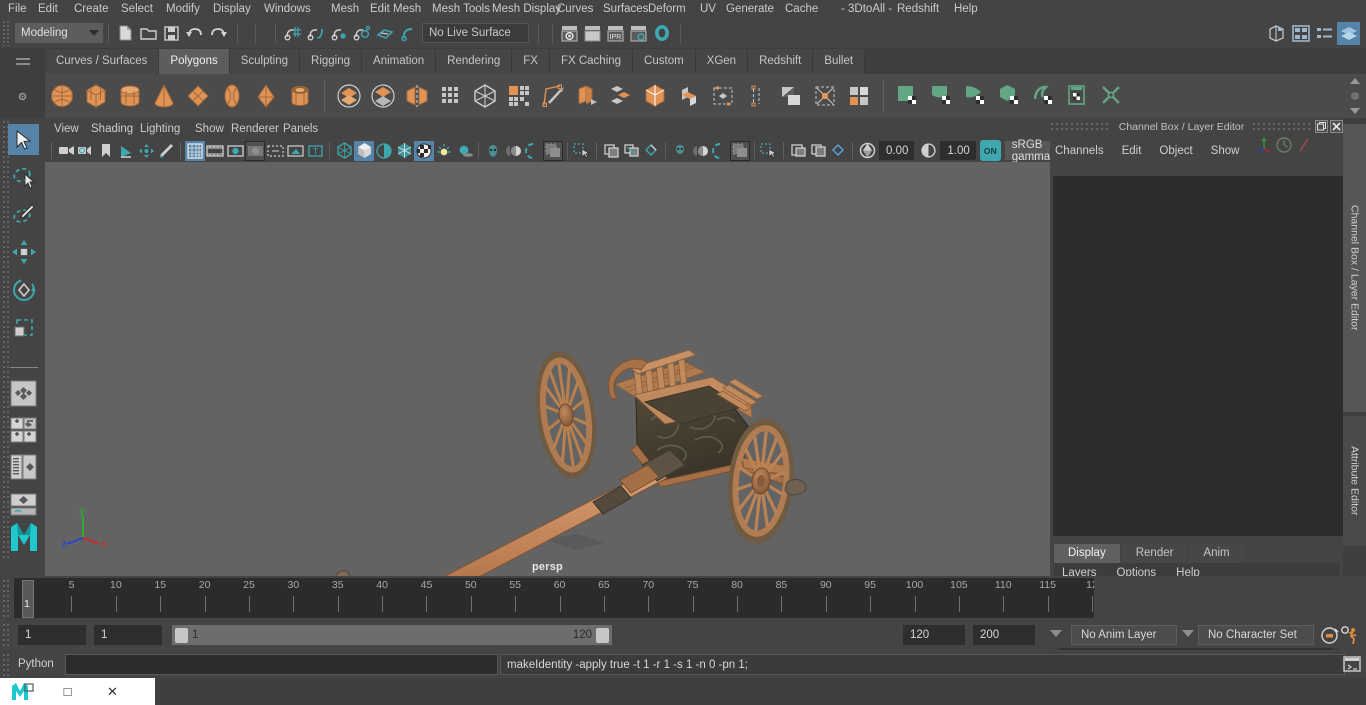 This screenshot has height=705, width=1366. I want to click on open-scene-icon, so click(148, 33).